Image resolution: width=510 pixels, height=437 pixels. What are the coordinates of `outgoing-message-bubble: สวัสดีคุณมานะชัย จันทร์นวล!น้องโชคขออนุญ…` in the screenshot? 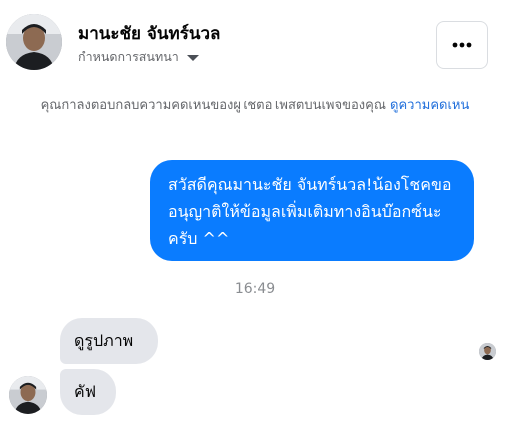 It's located at (312, 210).